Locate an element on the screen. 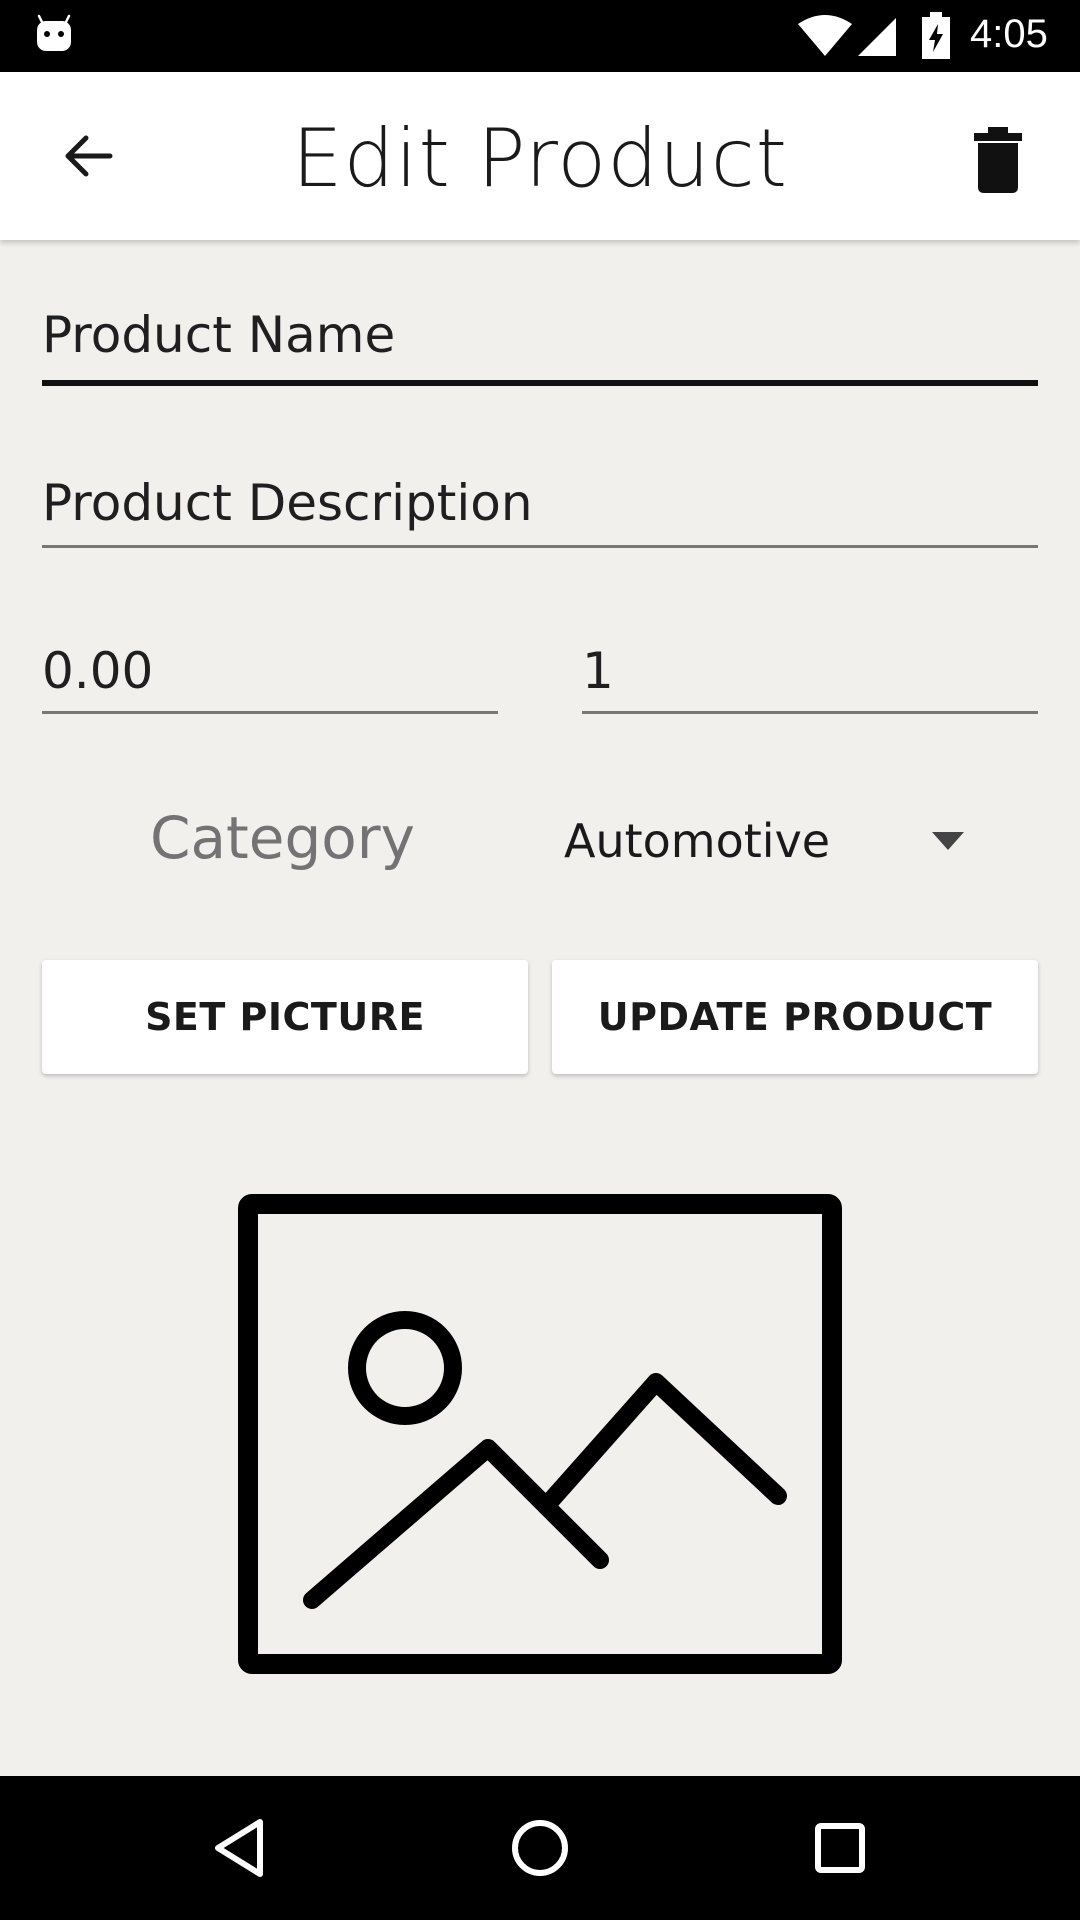 This screenshot has width=1080, height=1920. system-nav-bar is located at coordinates (540, 1848).